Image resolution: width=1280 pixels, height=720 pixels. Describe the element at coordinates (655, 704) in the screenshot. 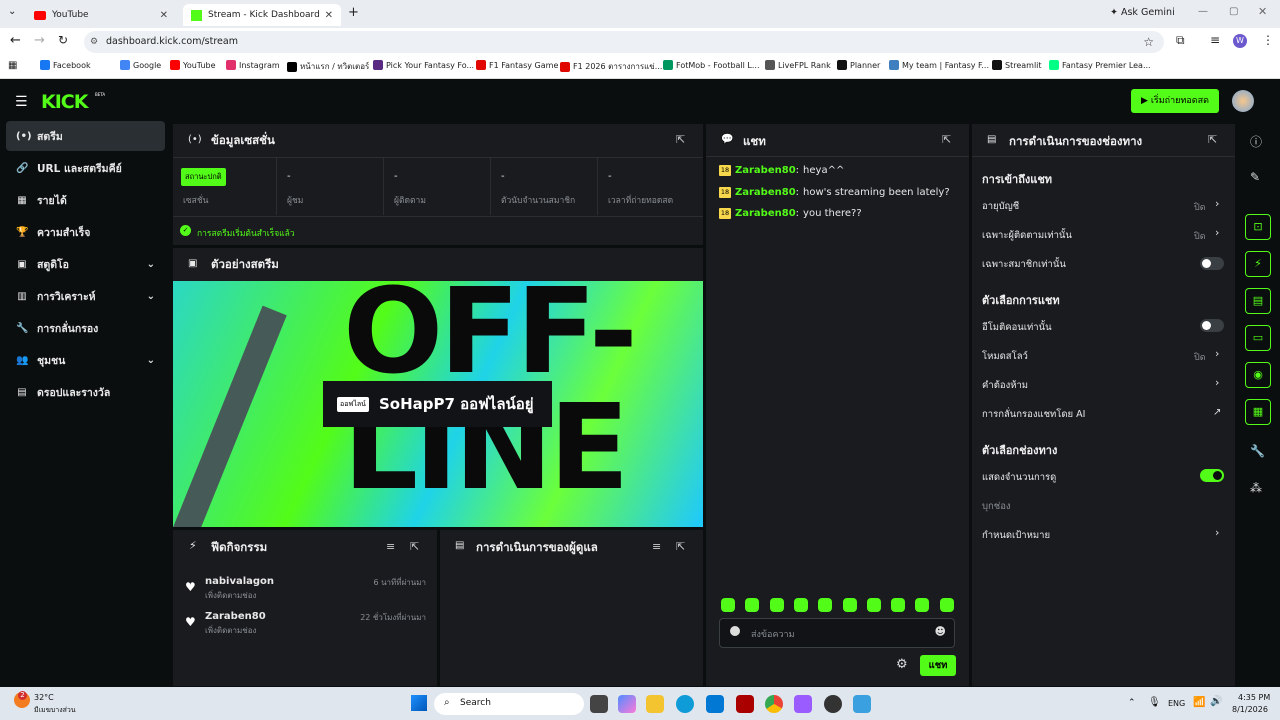

I see `file-explorer-icon` at that location.